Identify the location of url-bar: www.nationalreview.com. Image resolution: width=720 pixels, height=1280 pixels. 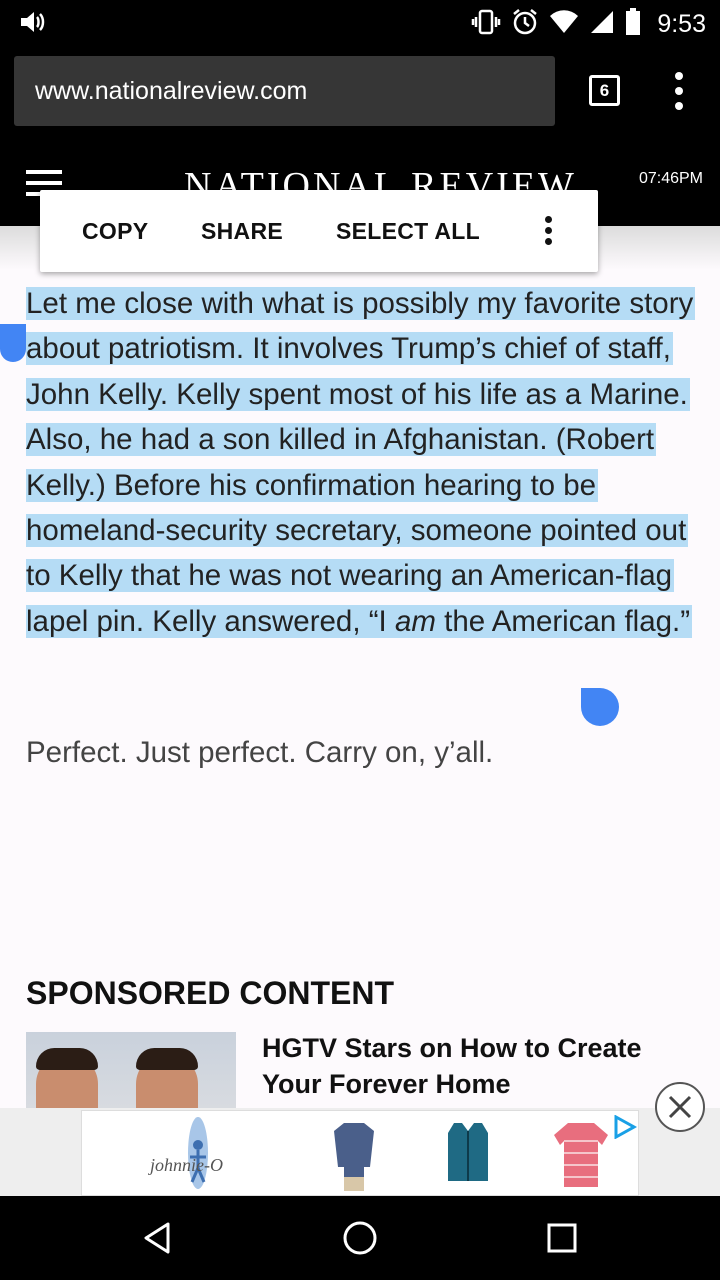
(284, 91).